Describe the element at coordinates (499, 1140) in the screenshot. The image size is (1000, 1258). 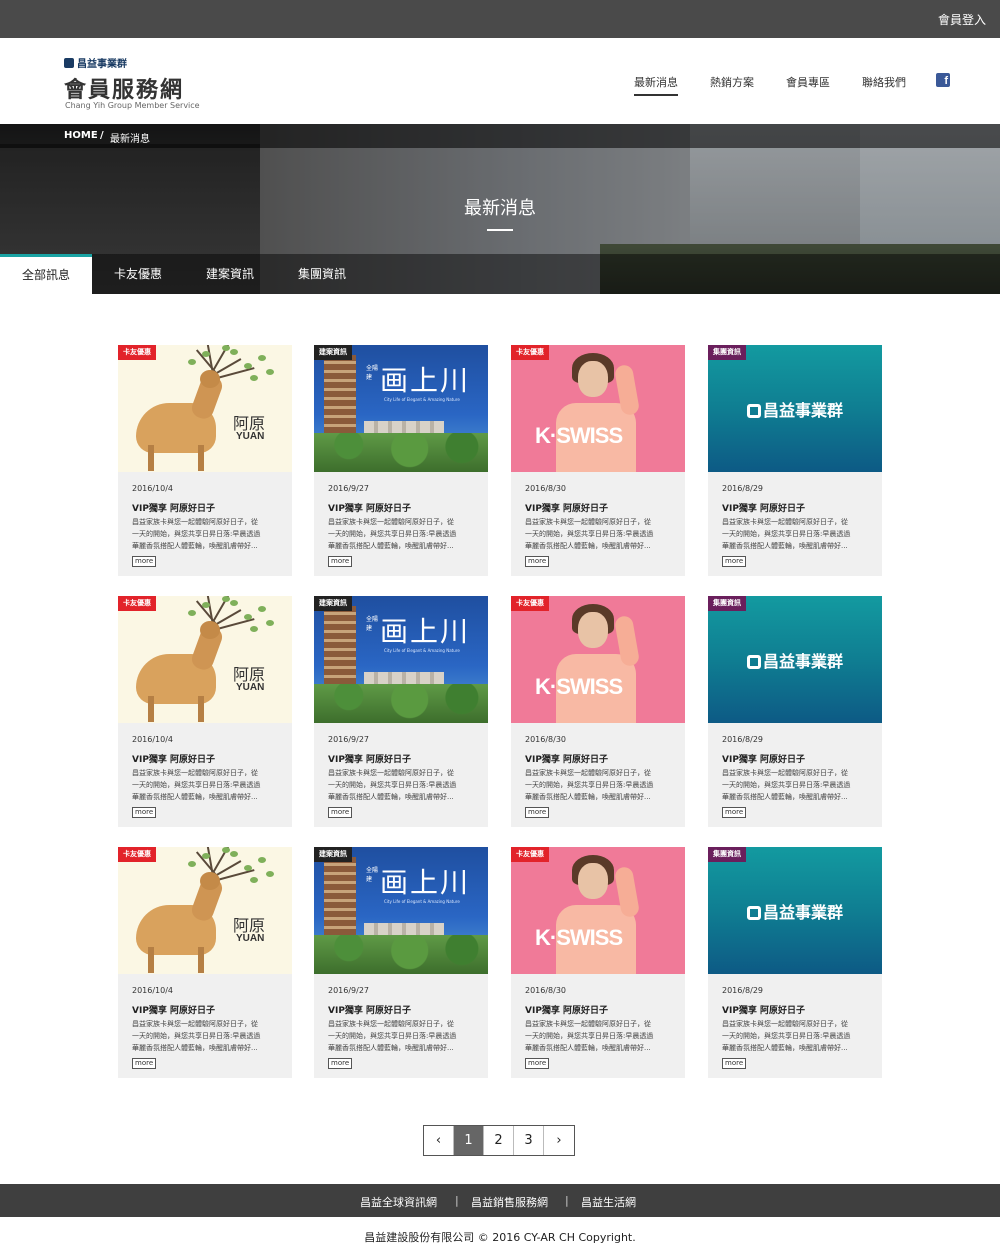
I see `page-2-button: 2` at that location.